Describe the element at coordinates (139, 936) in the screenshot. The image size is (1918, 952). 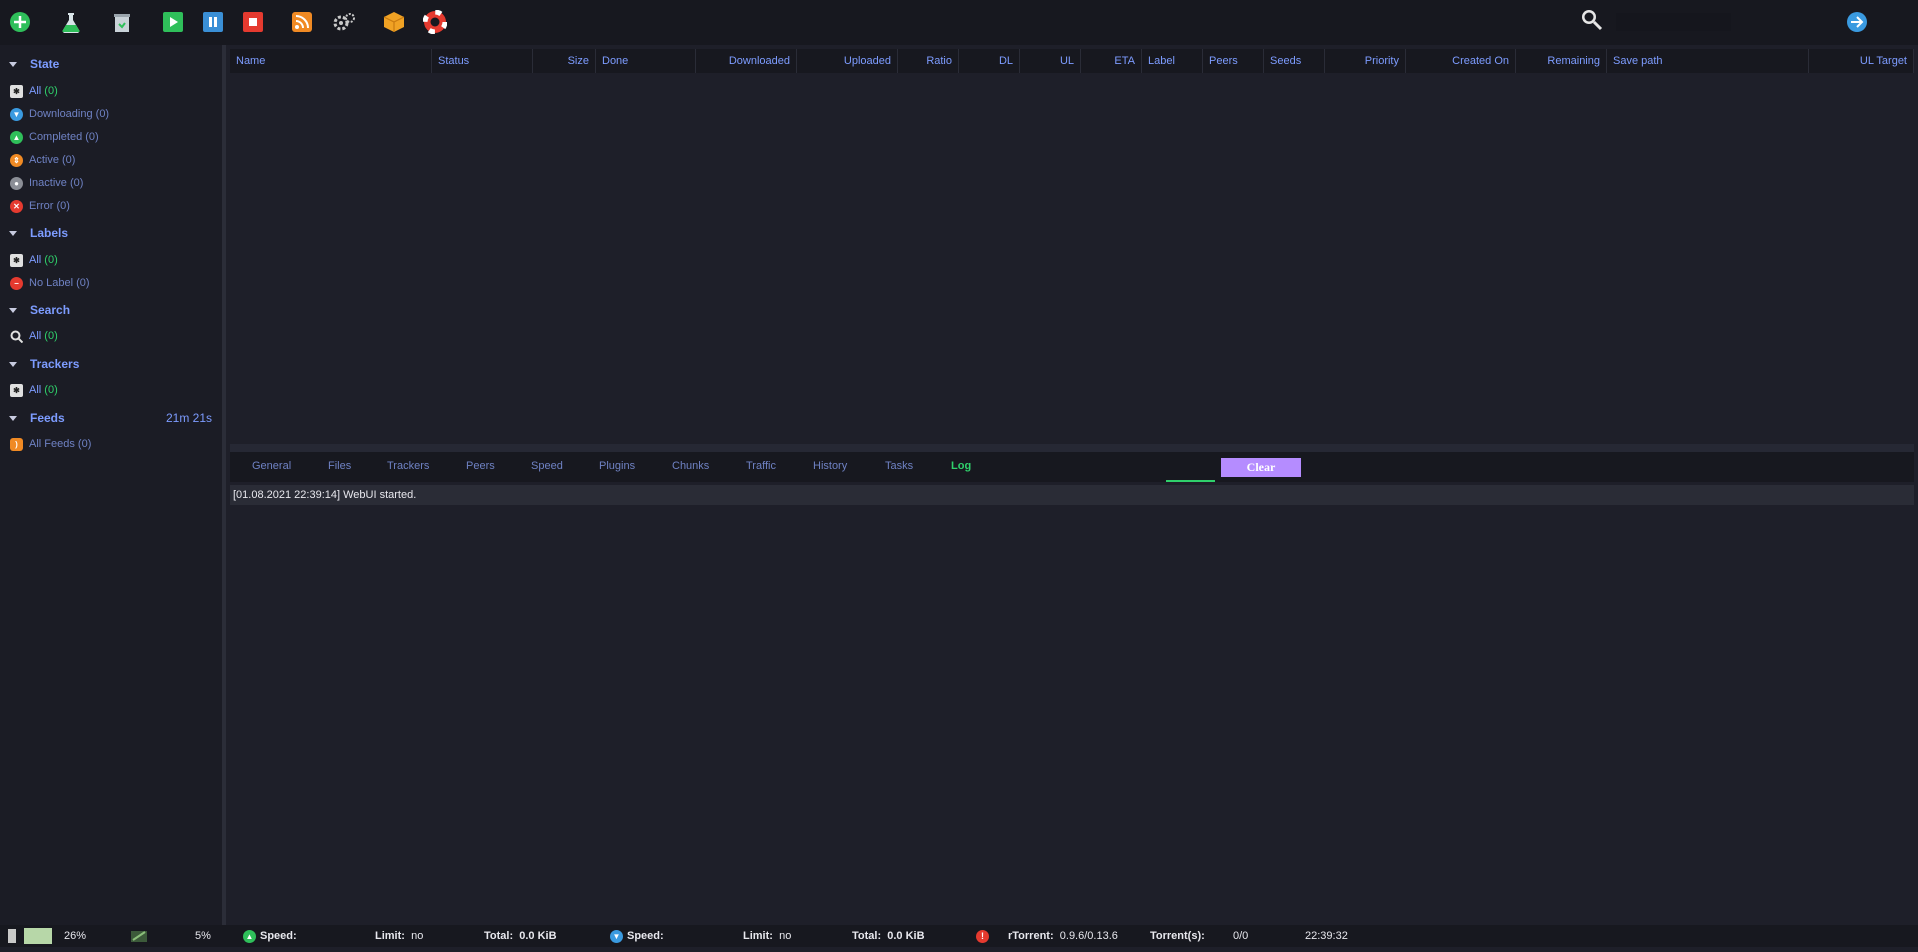
I see `disk-icon` at that location.